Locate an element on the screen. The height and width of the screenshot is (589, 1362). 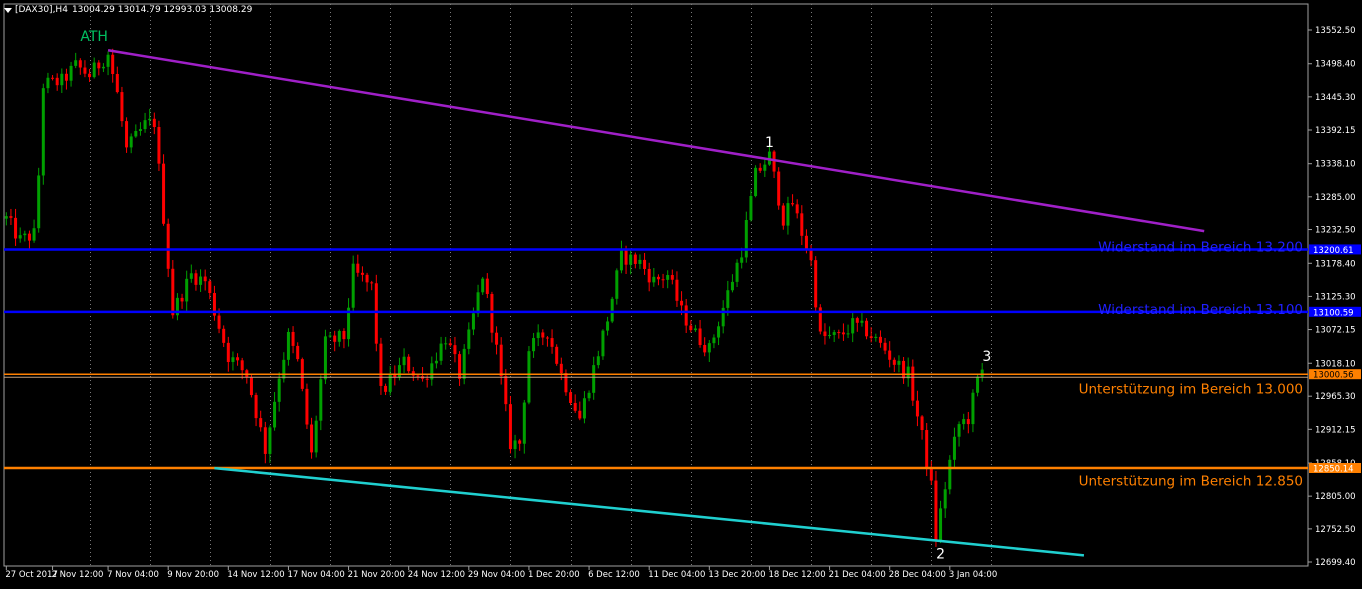
level-label-2: Unterstützung im Bereich 13.000 is located at coordinates (1191, 389).